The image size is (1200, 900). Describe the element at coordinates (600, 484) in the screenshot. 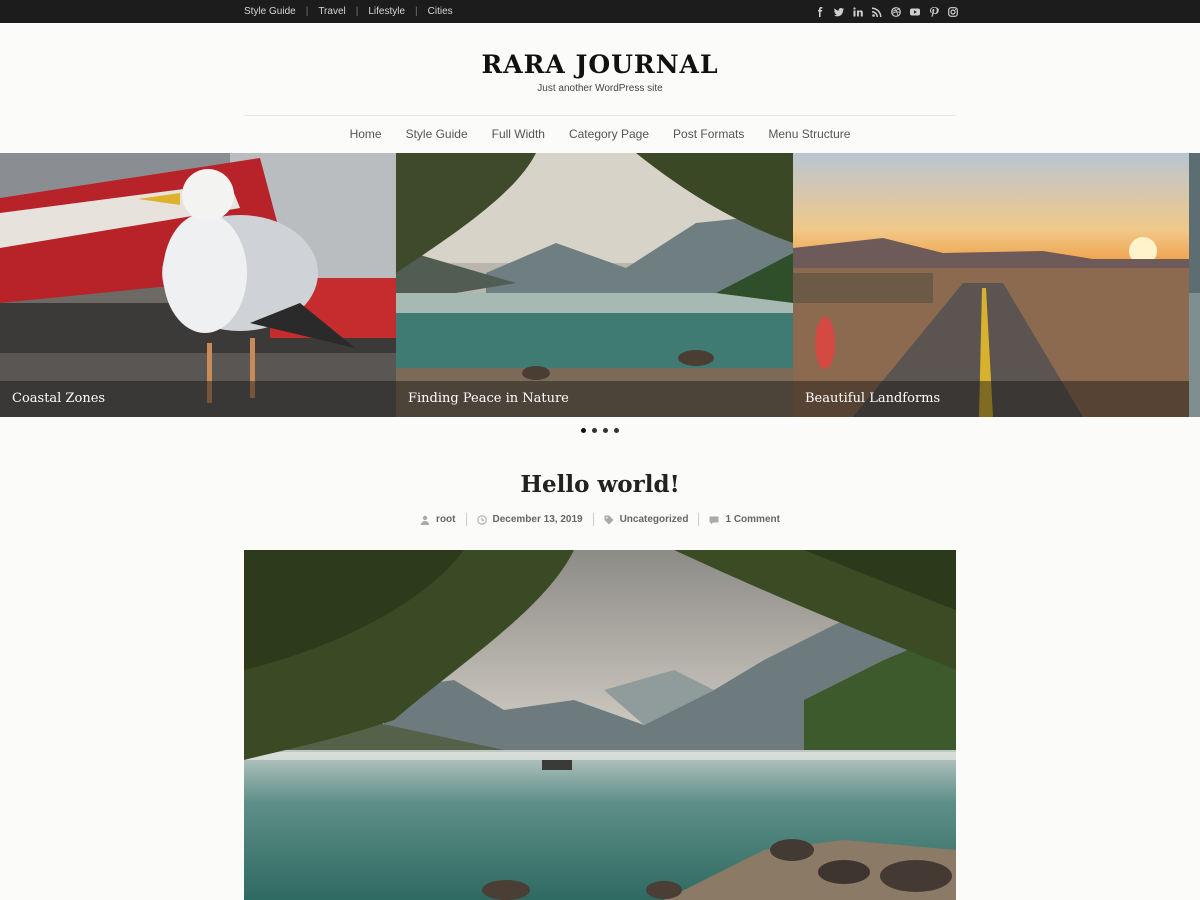

I see `post-title: Hello world!` at that location.